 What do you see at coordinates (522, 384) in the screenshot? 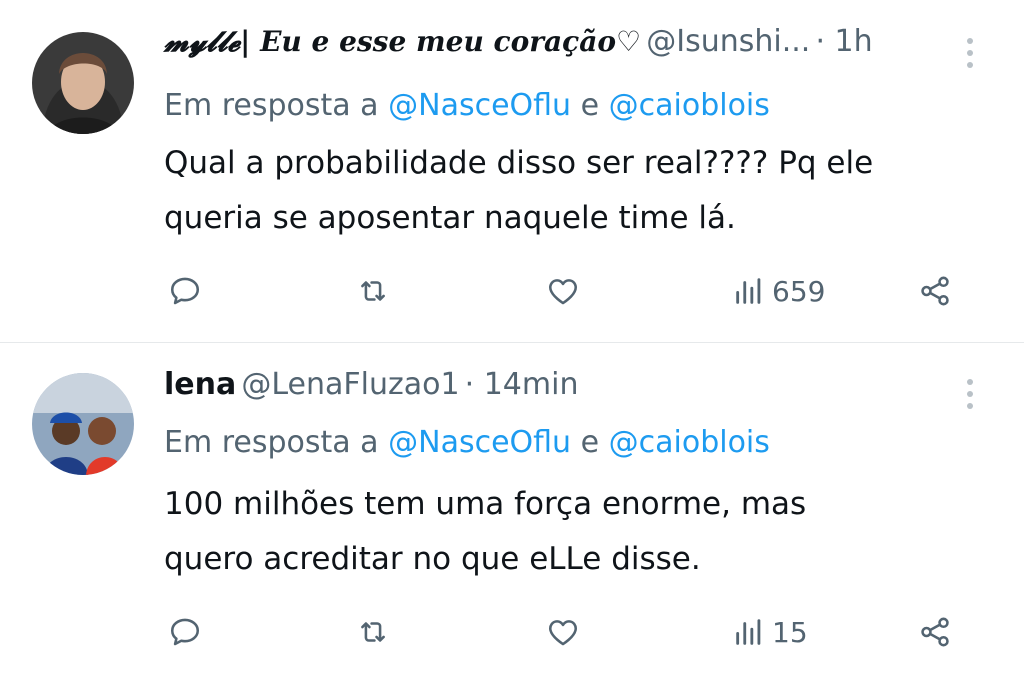
I see `timestamp: · 14min` at bounding box center [522, 384].